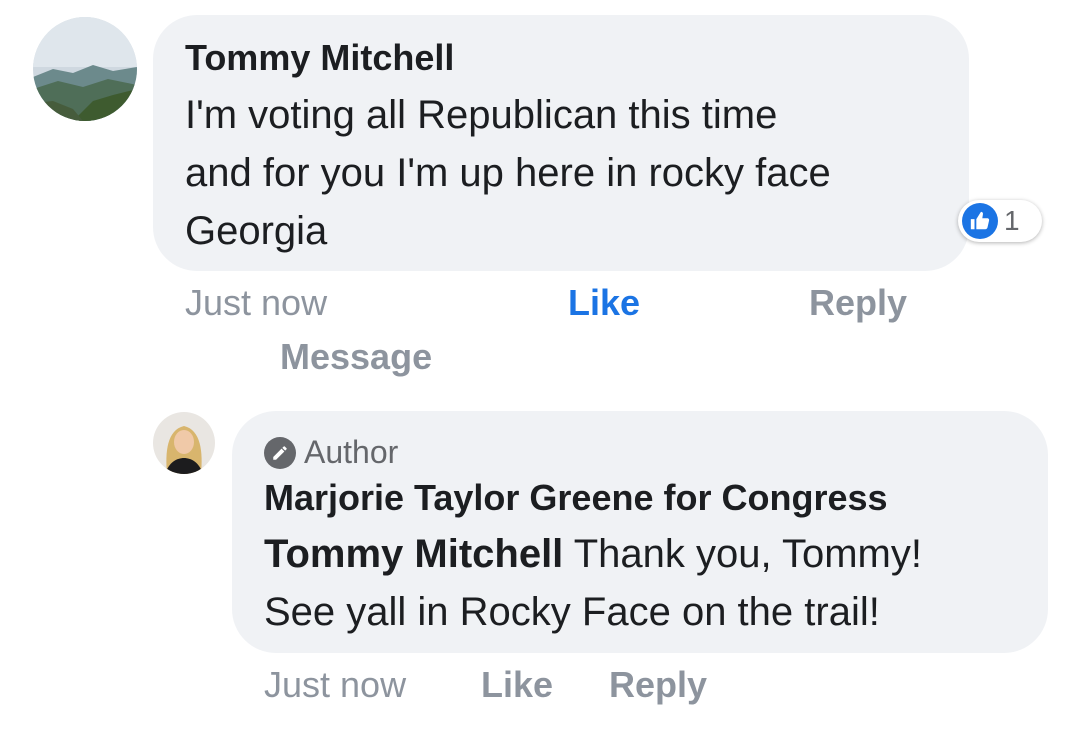  Describe the element at coordinates (280, 453) in the screenshot. I see `author-badge-icon` at that location.